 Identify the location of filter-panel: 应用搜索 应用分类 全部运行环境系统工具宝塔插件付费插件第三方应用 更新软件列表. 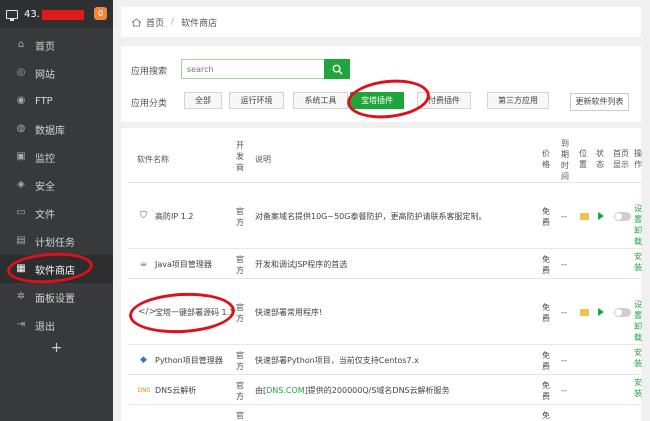
(381, 84).